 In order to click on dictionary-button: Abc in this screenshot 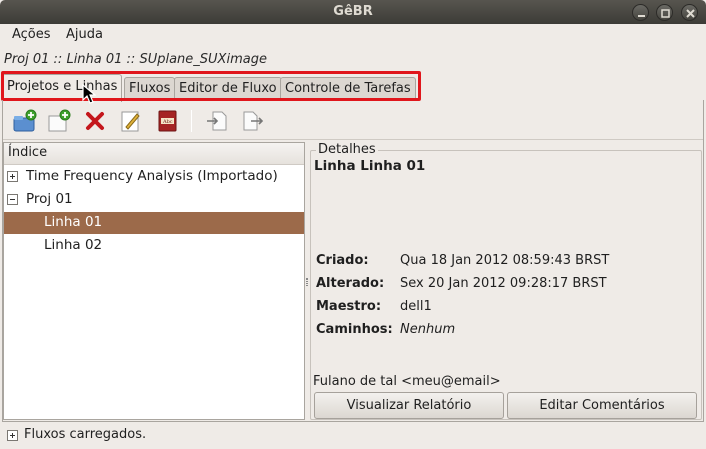, I will do `click(167, 121)`.